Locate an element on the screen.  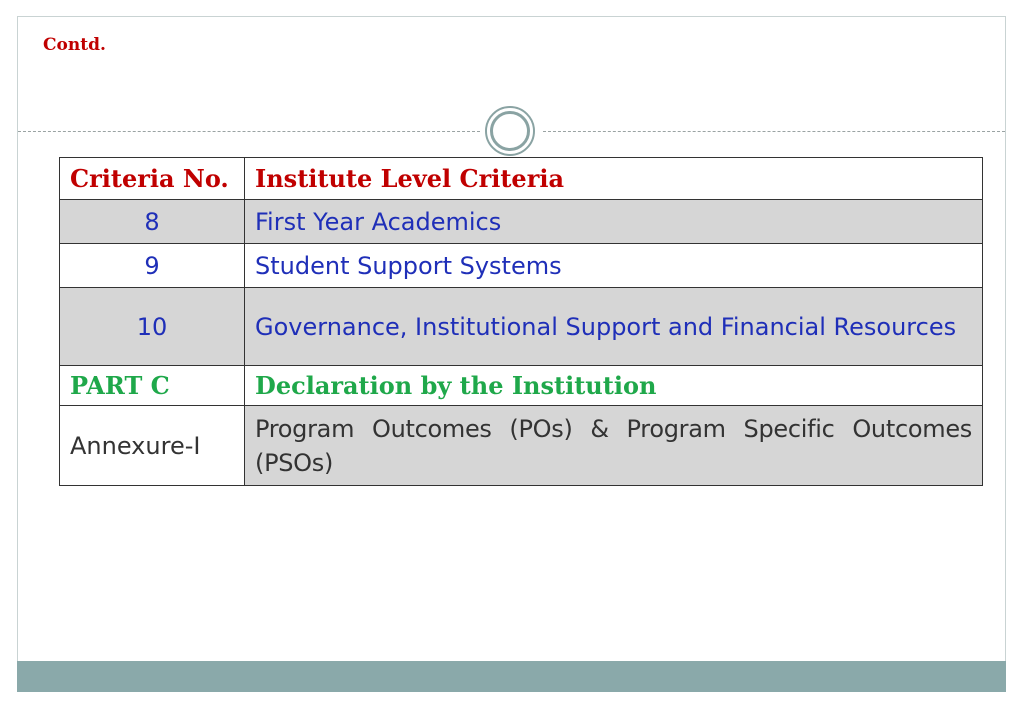
table-row: 8 First Year Academics is located at coordinates (521, 221).